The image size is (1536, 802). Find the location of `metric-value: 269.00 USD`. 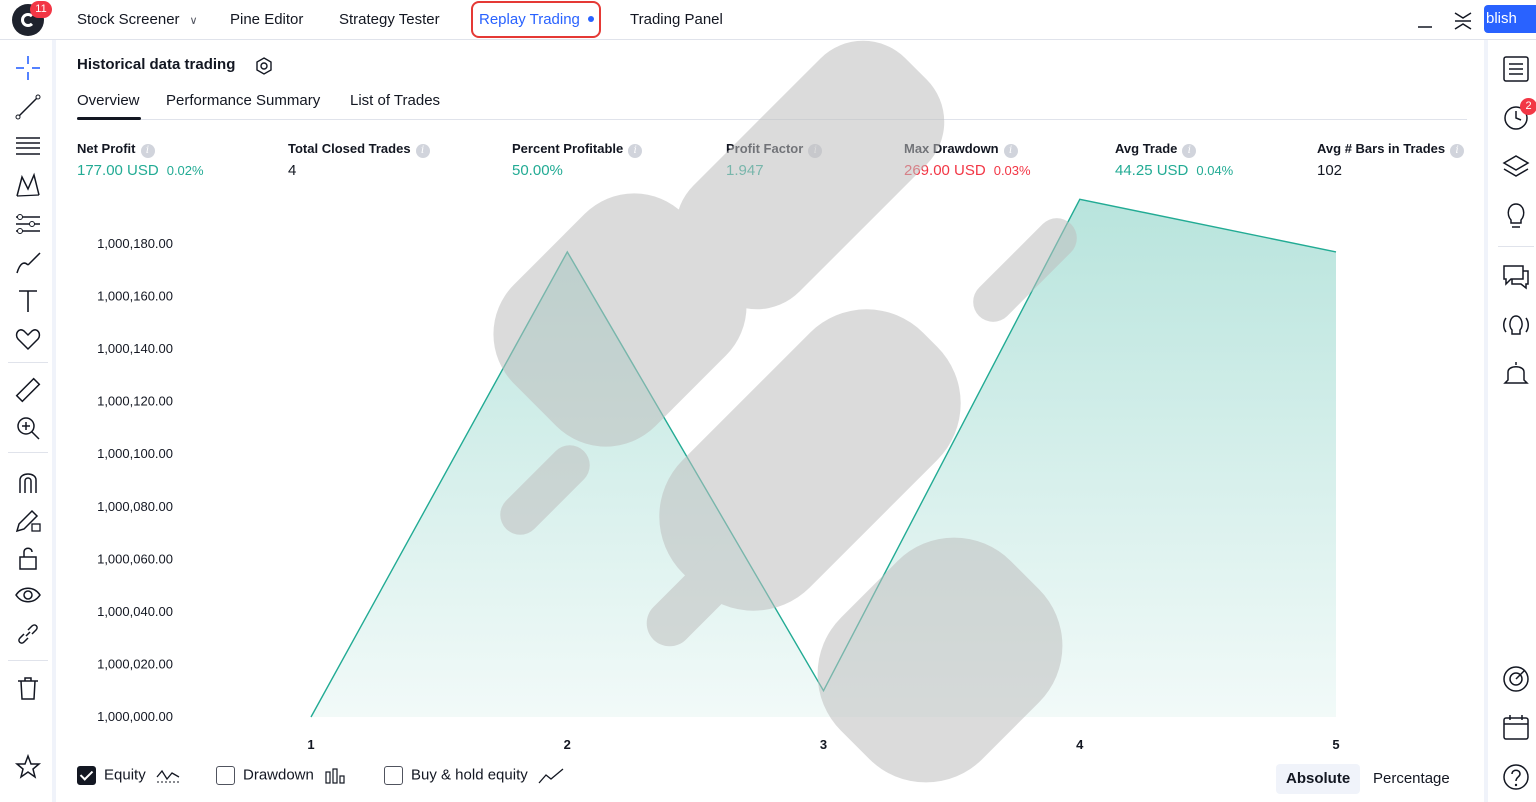

metric-value: 269.00 USD is located at coordinates (945, 170).